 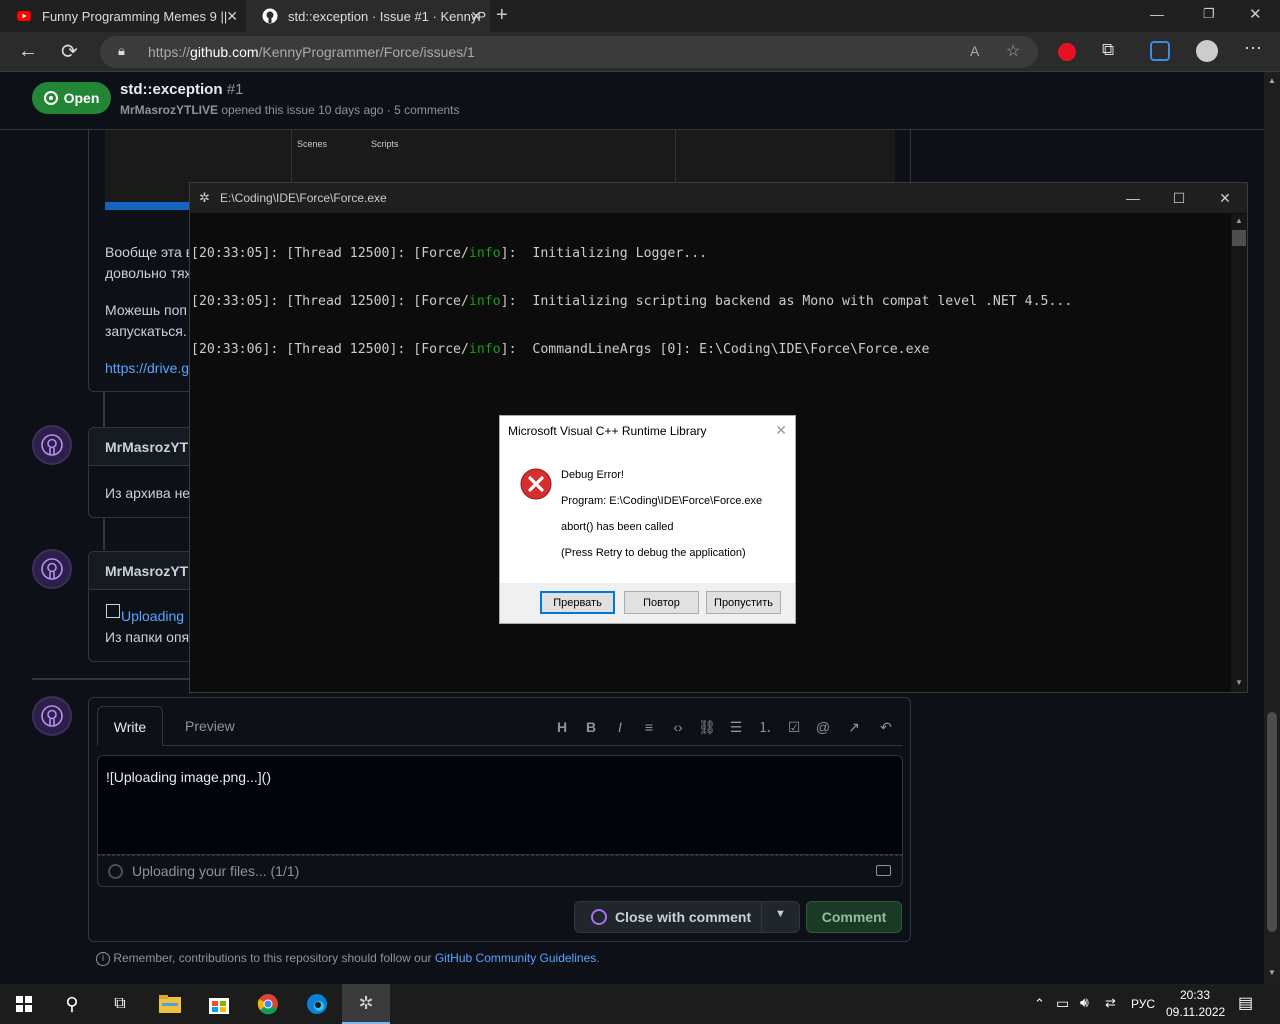 What do you see at coordinates (1067, 52) in the screenshot?
I see `adblock-icon` at bounding box center [1067, 52].